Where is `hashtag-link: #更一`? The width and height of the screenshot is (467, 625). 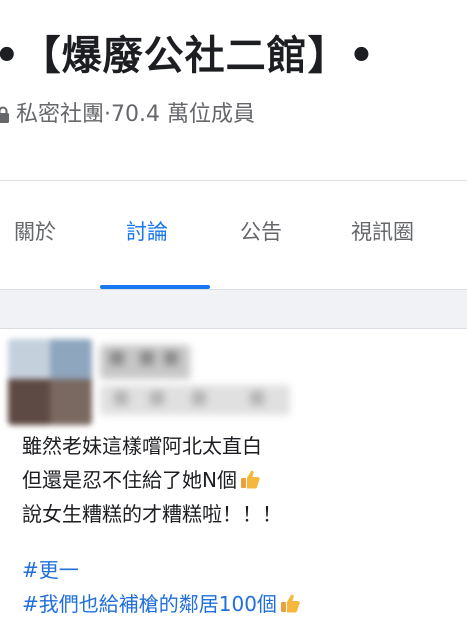
hashtag-link: #更一 is located at coordinates (237, 570).